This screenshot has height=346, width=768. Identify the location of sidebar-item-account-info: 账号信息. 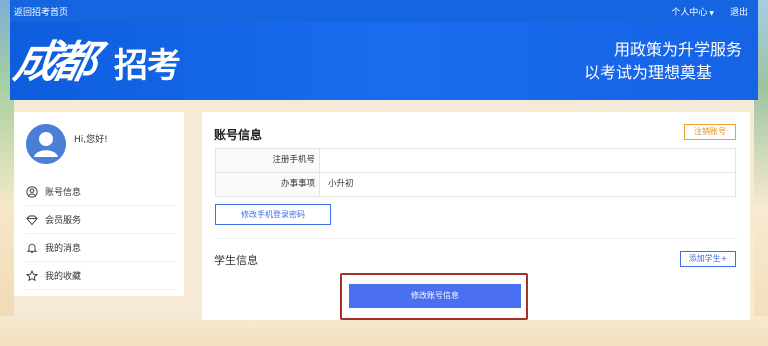
(101, 192).